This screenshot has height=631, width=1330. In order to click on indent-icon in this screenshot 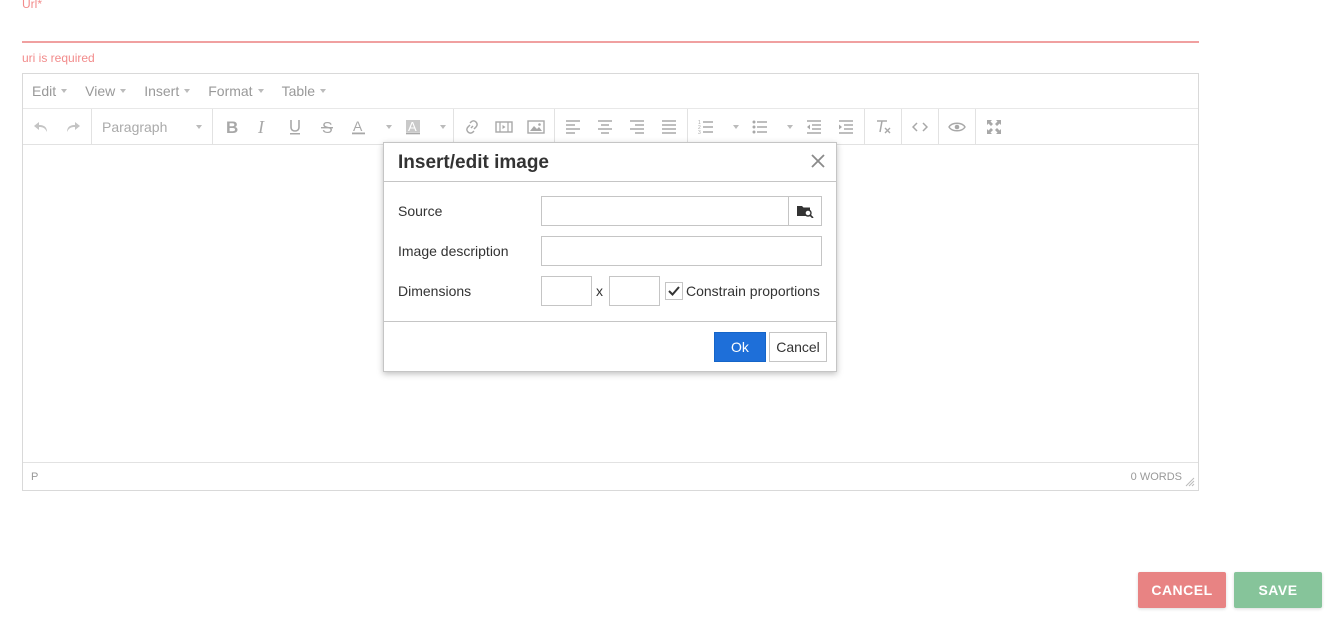, I will do `click(846, 126)`.